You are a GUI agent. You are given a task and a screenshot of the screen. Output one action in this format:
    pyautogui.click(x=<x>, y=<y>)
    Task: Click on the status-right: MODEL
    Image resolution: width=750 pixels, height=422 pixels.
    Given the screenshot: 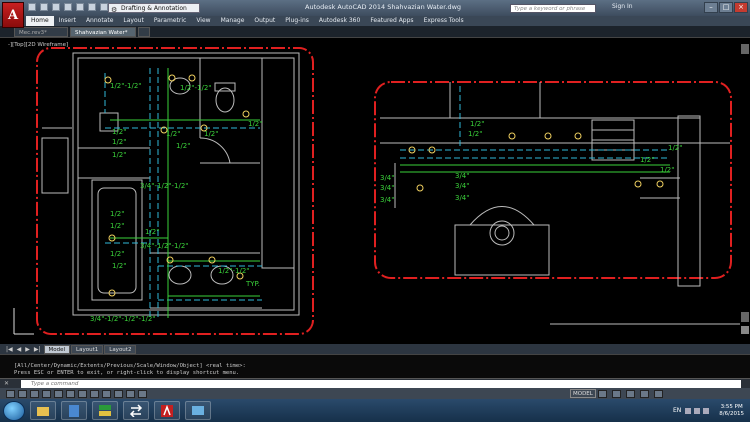 What is the action you would take?
    pyautogui.click(x=618, y=393)
    